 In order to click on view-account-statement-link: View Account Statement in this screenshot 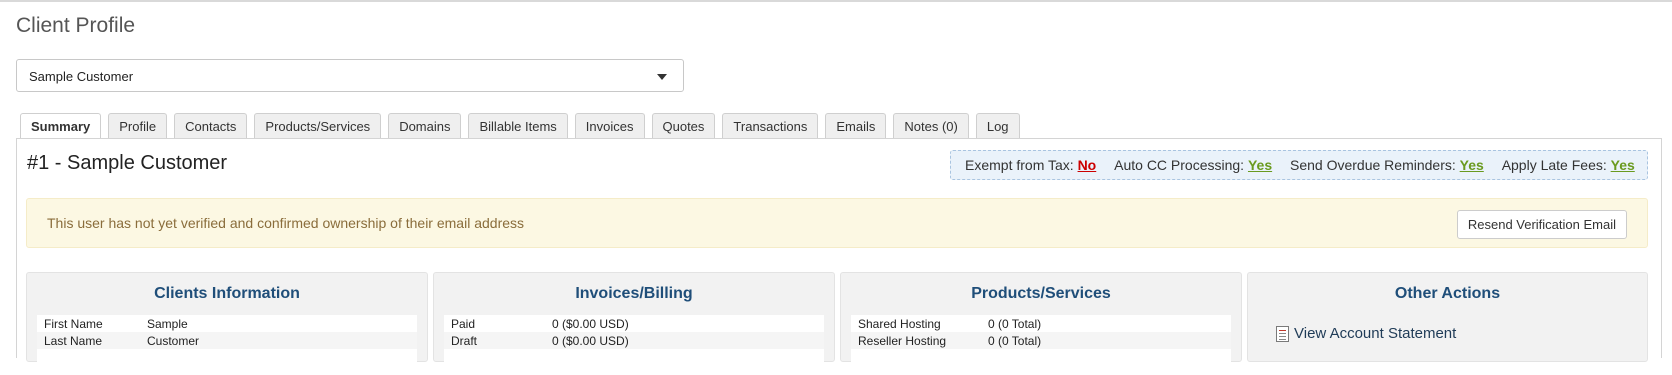, I will do `click(1366, 333)`.